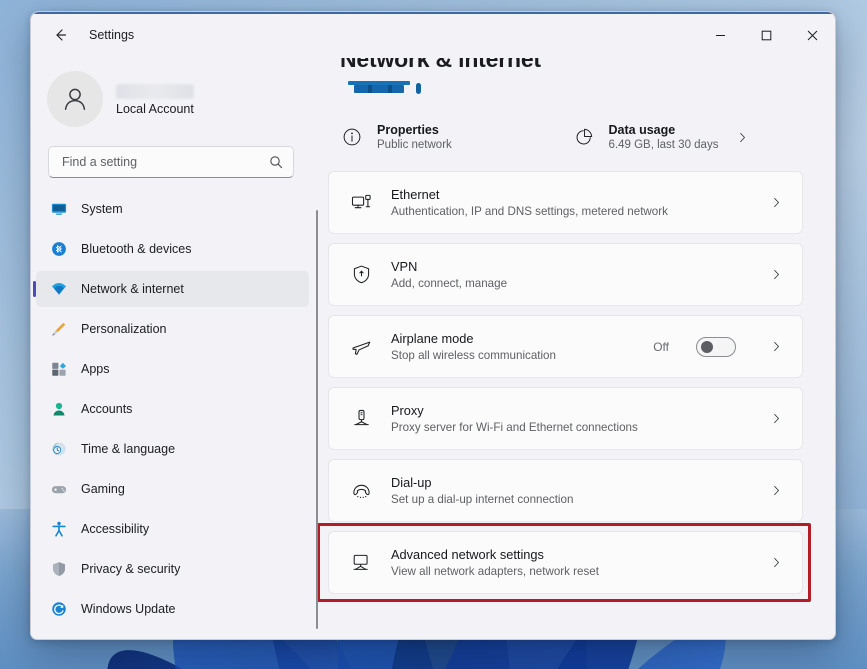  What do you see at coordinates (174, 35) in the screenshot?
I see `titlebar-left: Settings` at bounding box center [174, 35].